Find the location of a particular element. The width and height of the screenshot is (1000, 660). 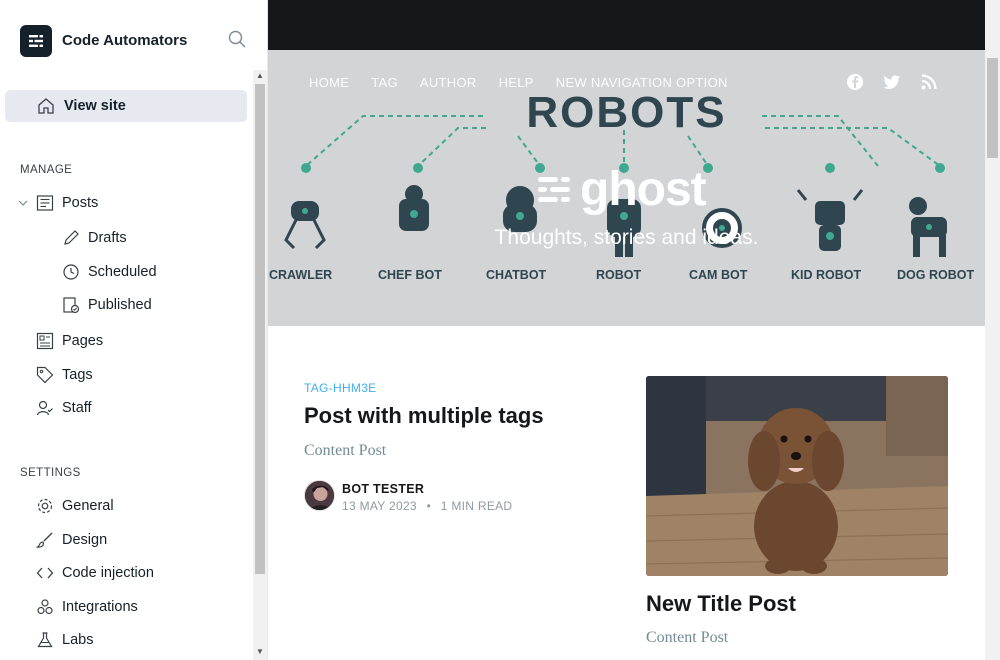

sidebar-item-staff: Staff is located at coordinates (64, 408).